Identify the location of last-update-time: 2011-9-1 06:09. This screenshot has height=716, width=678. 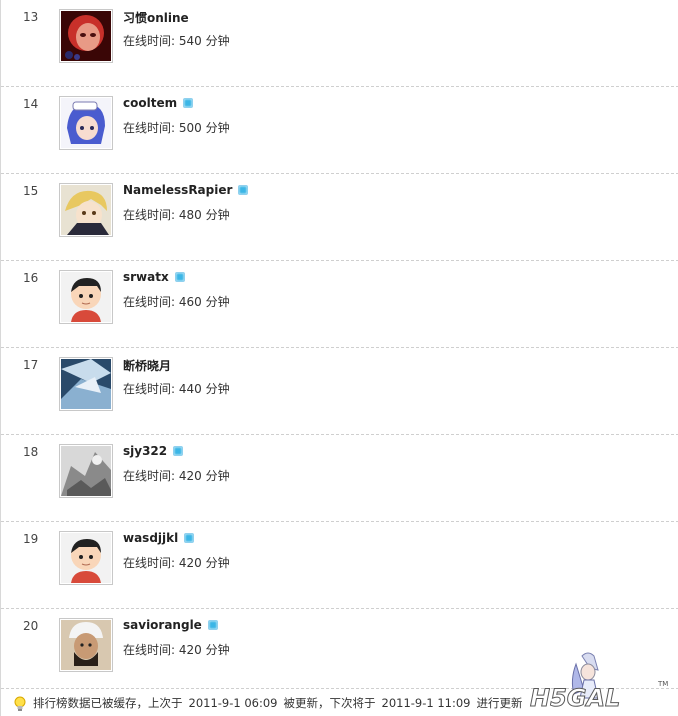
(233, 703).